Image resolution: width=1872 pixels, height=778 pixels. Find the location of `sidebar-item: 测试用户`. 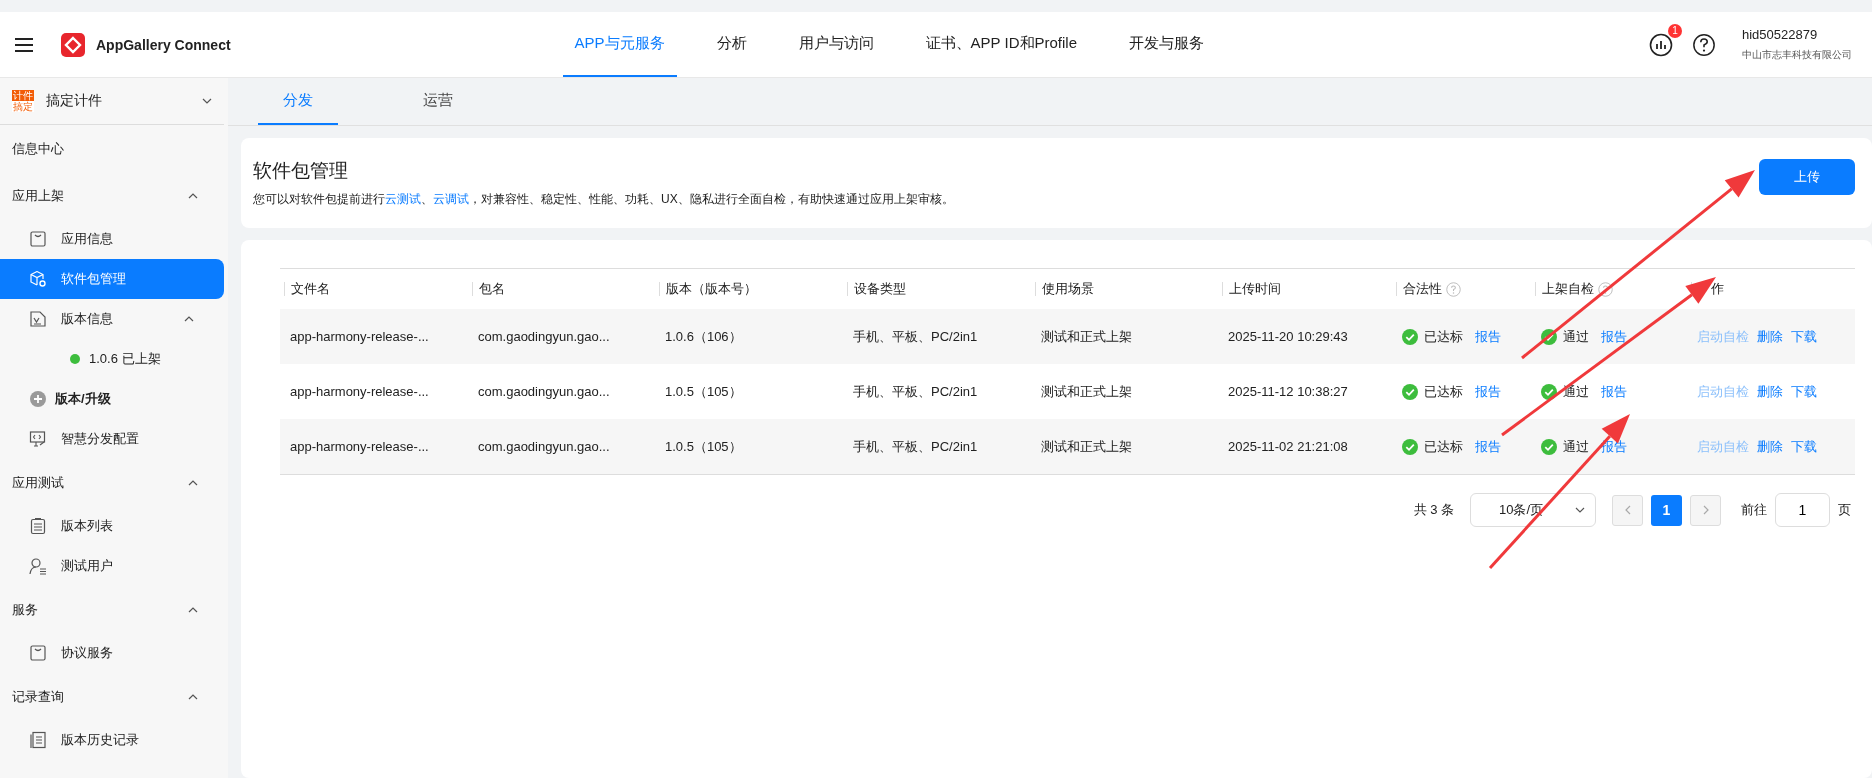

sidebar-item: 测试用户 is located at coordinates (112, 566).